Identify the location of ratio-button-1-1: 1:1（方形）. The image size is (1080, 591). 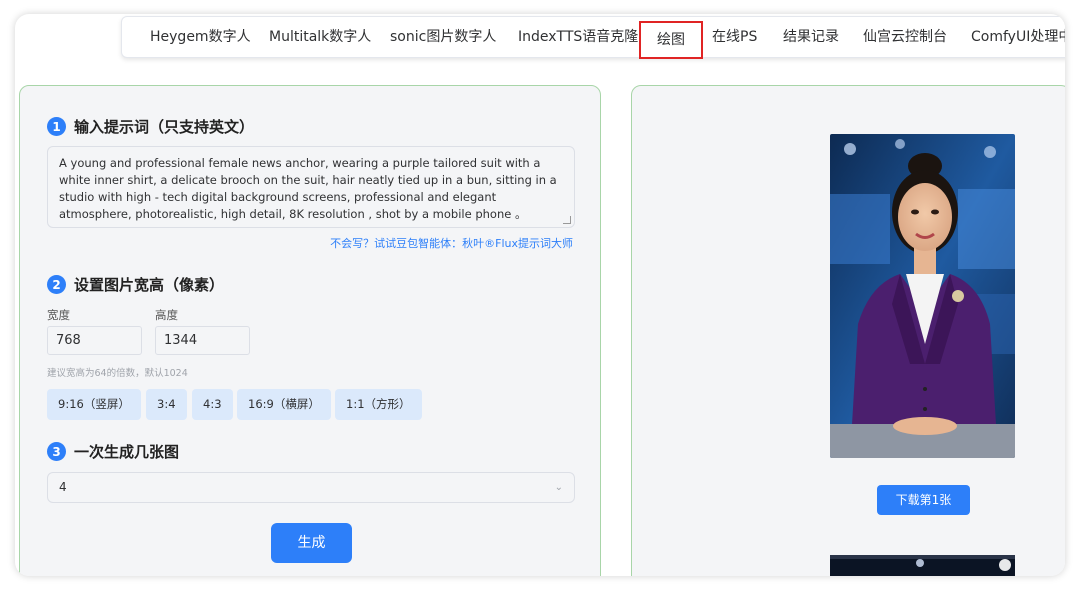
(378, 404).